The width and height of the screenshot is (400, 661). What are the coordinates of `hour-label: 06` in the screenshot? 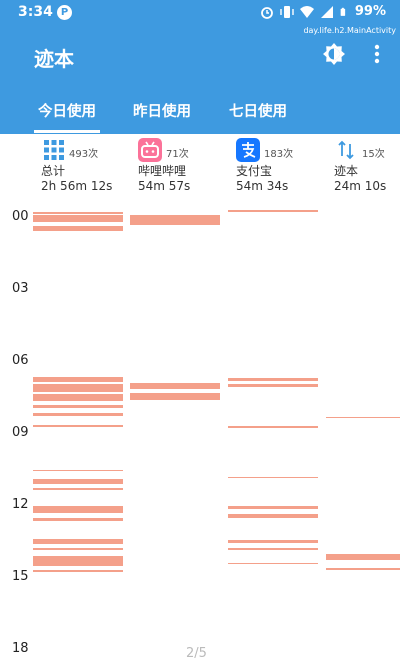 It's located at (20, 360).